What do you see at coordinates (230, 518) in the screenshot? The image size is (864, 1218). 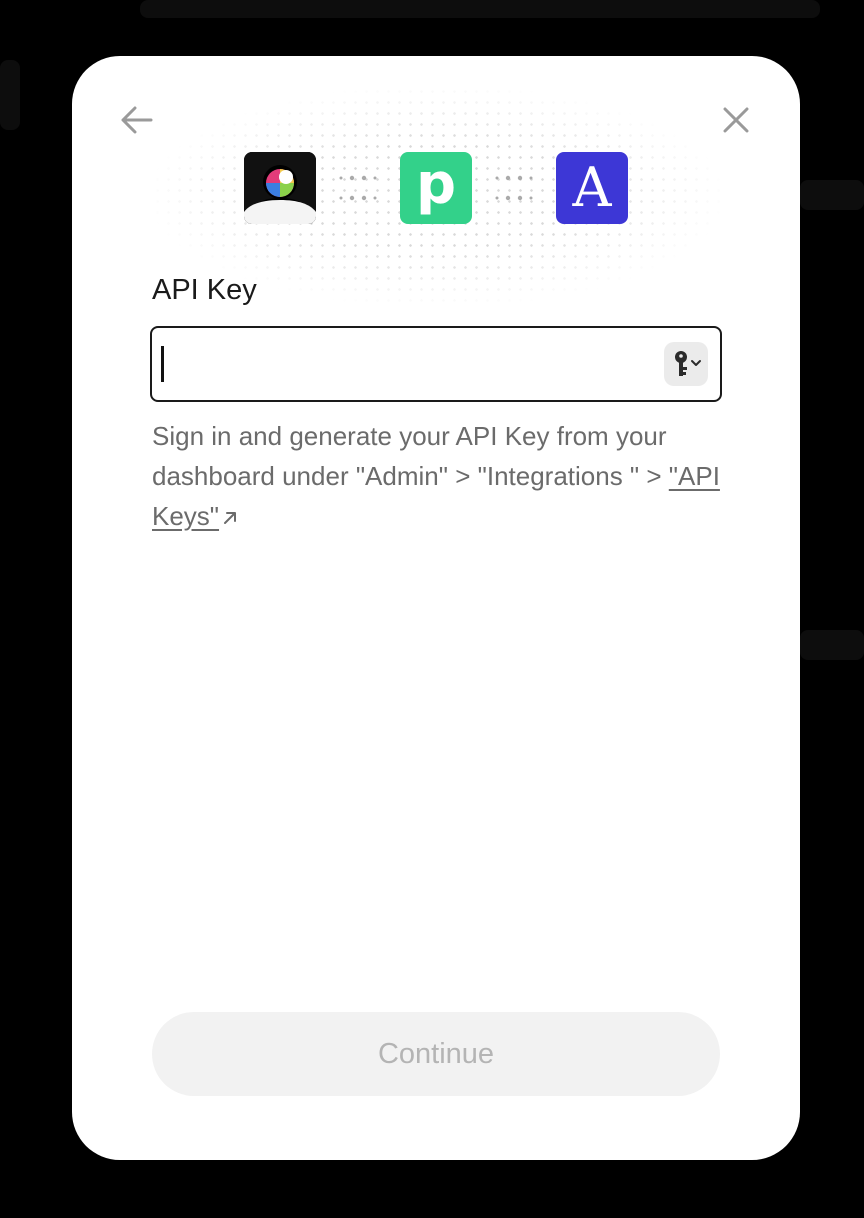 I see `external-arrow-icon` at bounding box center [230, 518].